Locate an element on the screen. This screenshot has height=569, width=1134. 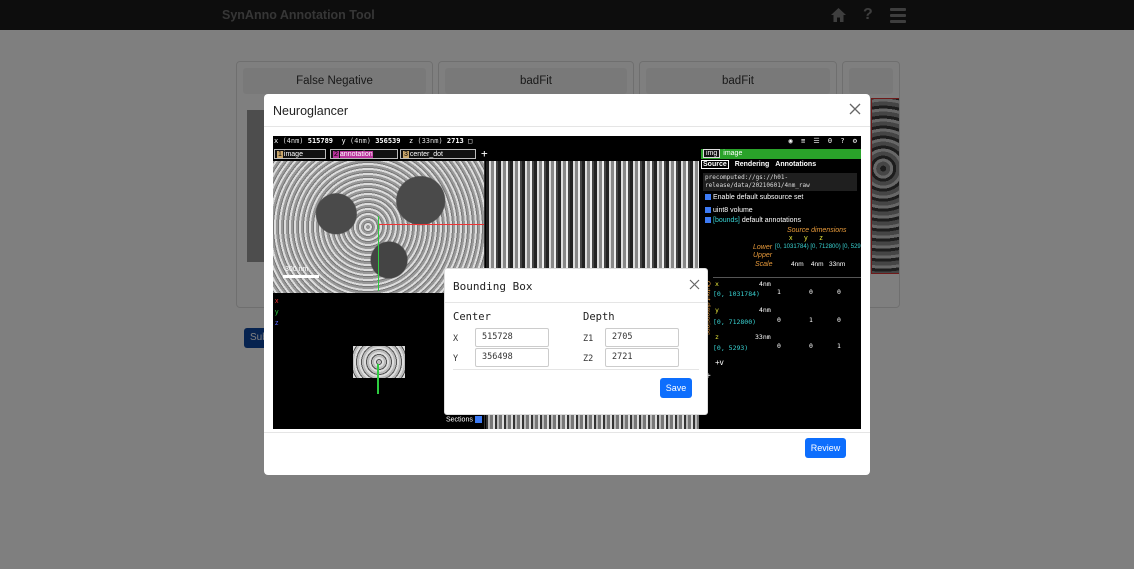
depth-z1-input: 2705 is located at coordinates (642, 337).